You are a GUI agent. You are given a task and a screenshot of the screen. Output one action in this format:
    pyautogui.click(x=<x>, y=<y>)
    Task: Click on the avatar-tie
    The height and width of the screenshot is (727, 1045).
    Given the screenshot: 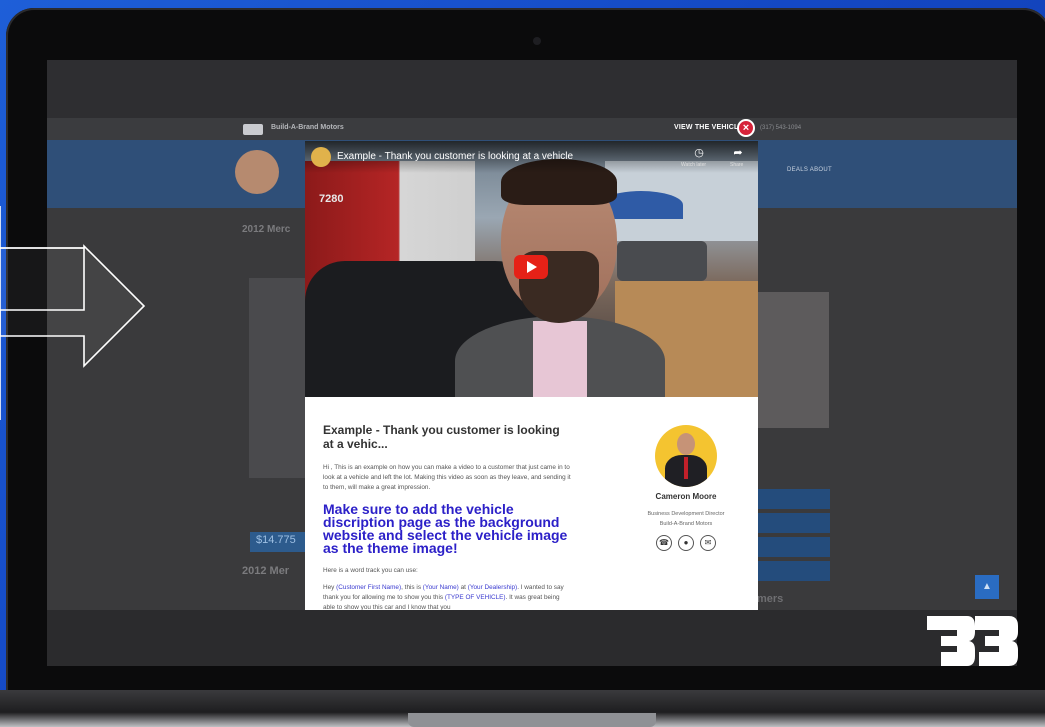 What is the action you would take?
    pyautogui.click(x=686, y=468)
    